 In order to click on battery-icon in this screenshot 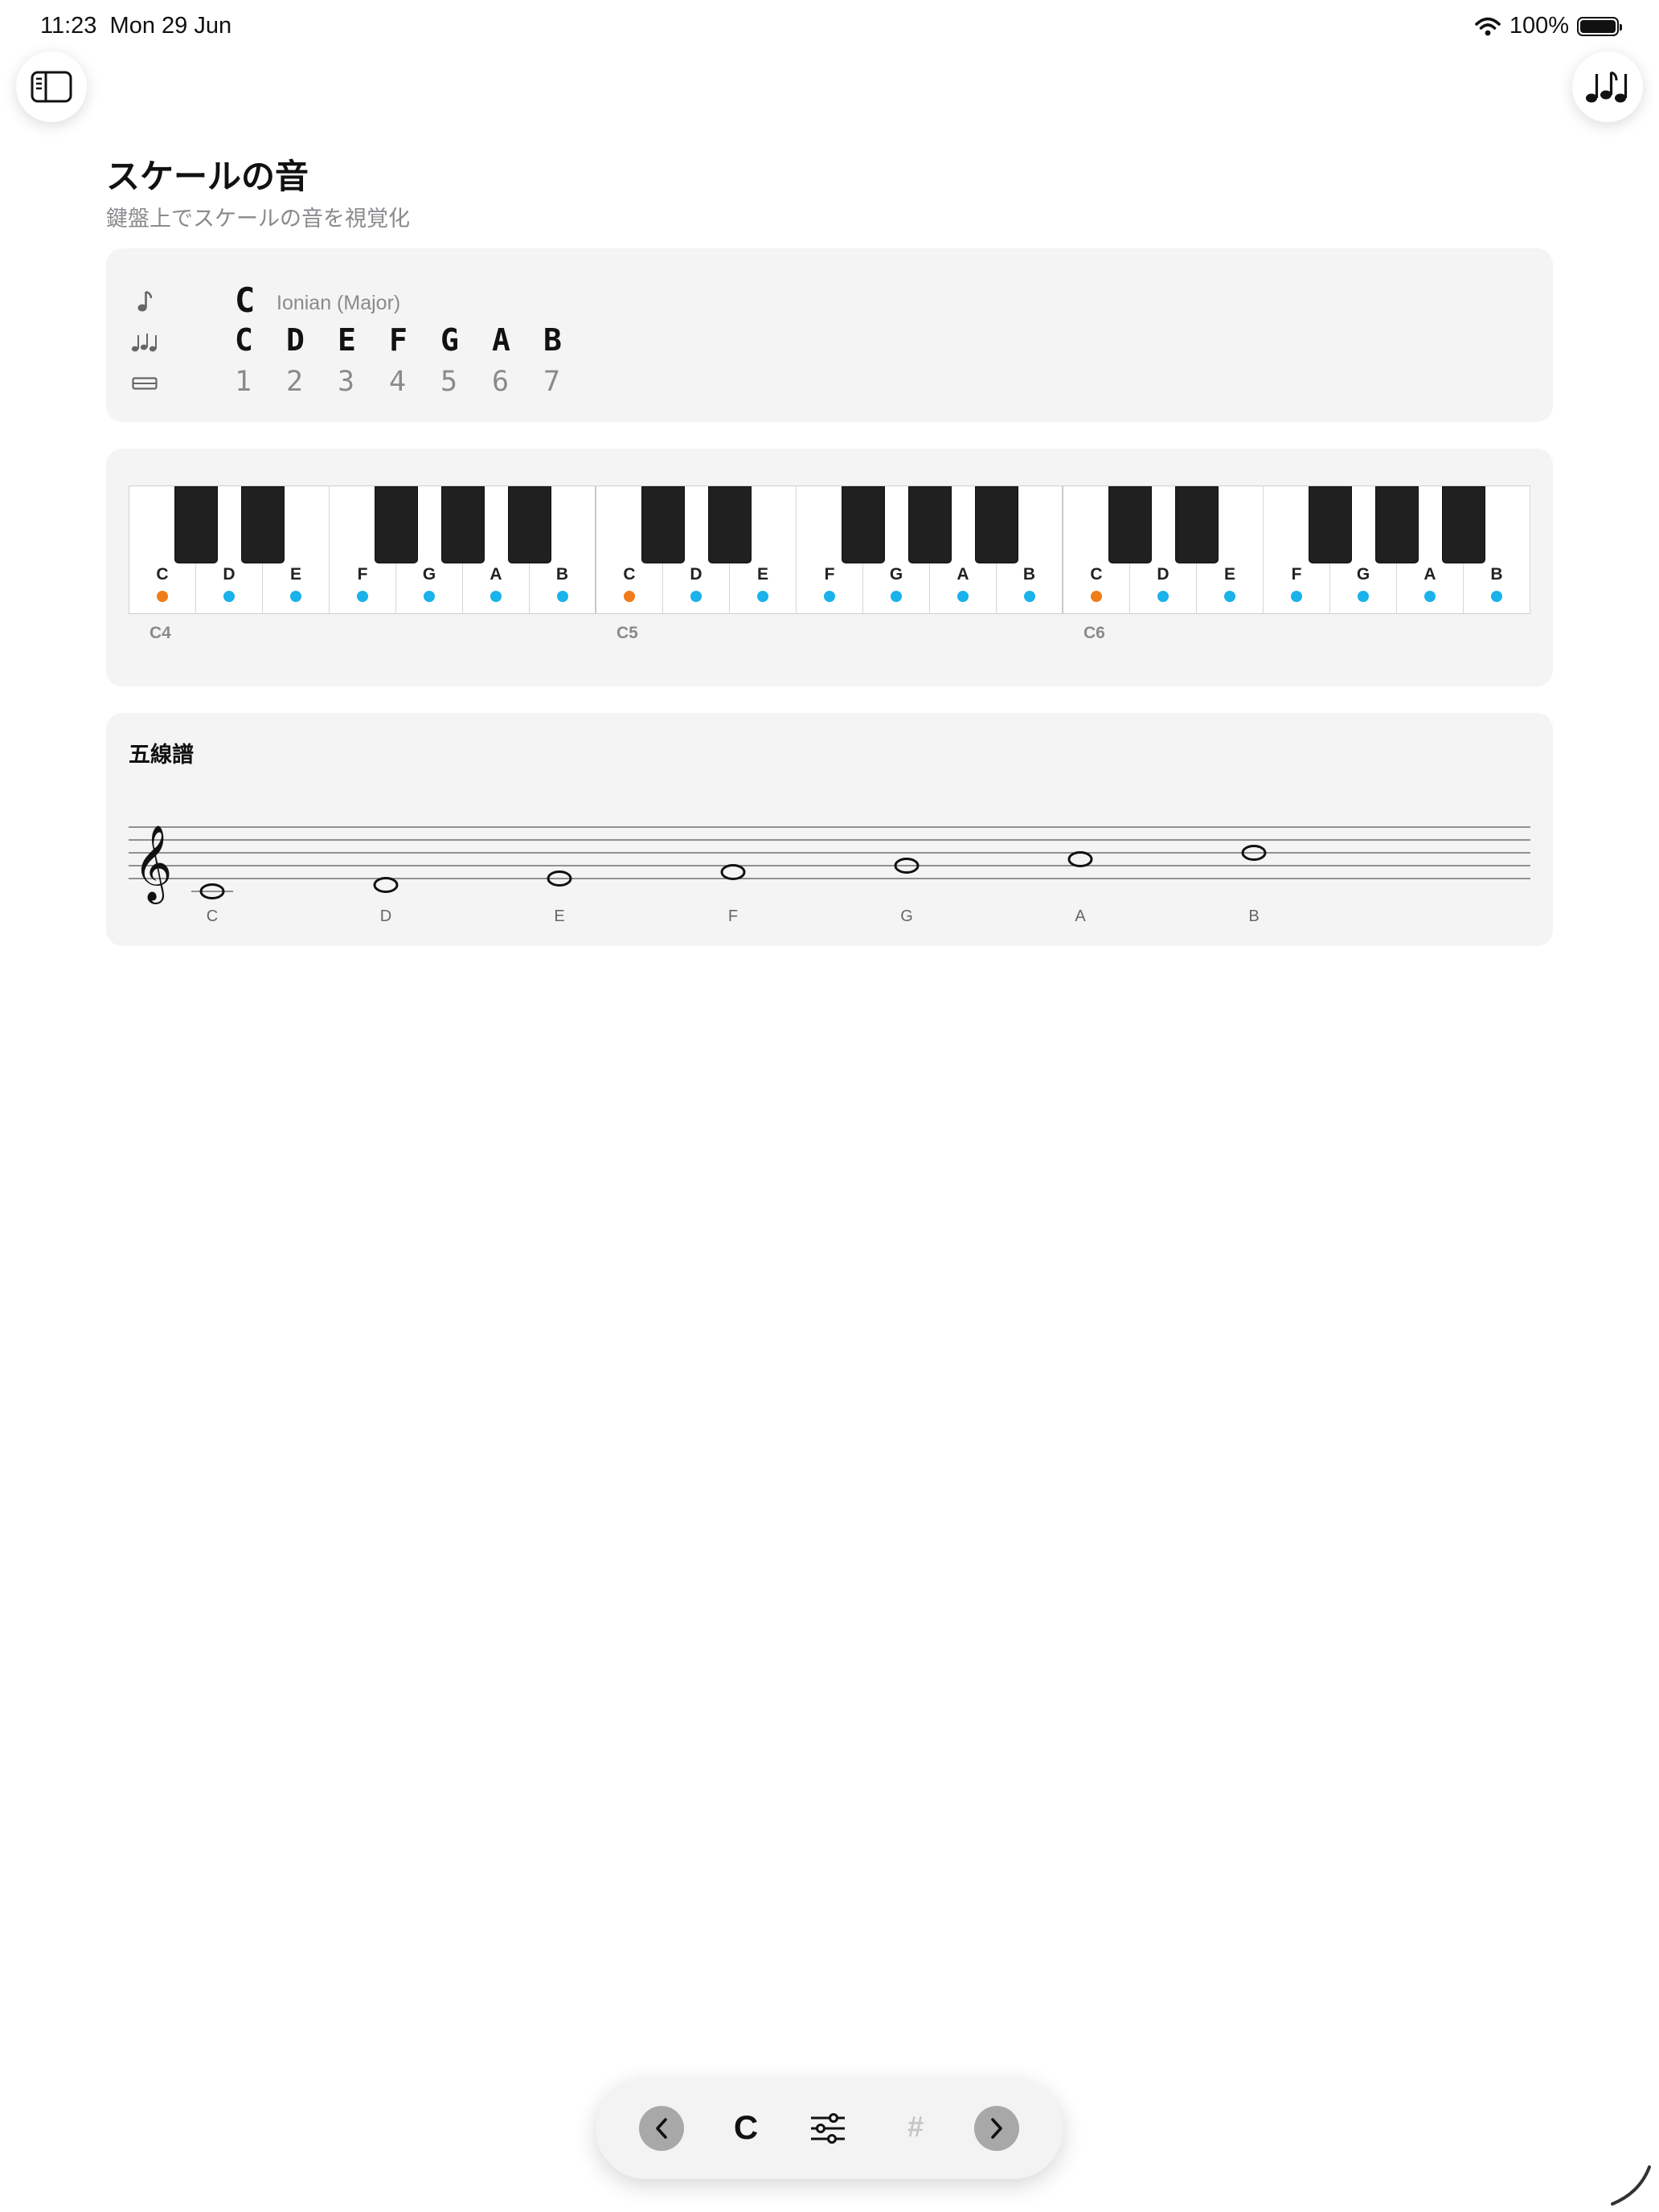, I will do `click(1599, 26)`.